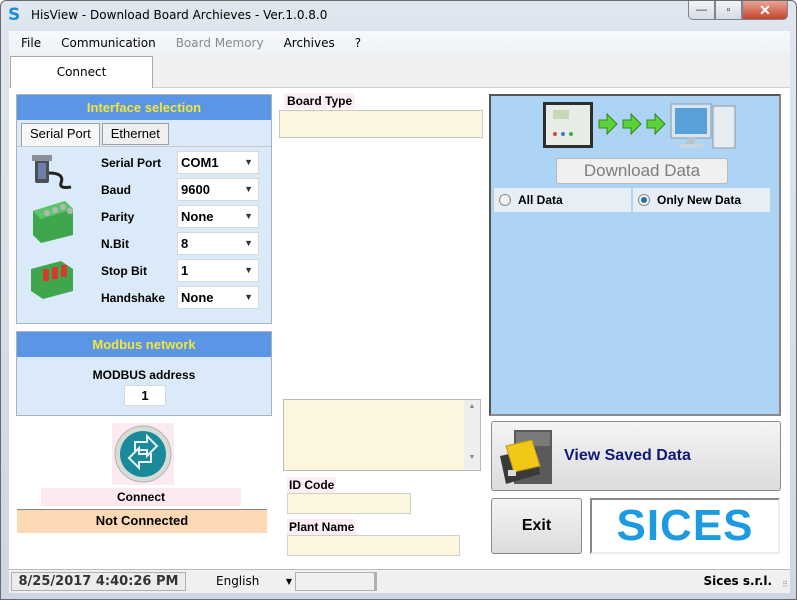 The height and width of the screenshot is (600, 797). I want to click on connect-label: Connect, so click(141, 497).